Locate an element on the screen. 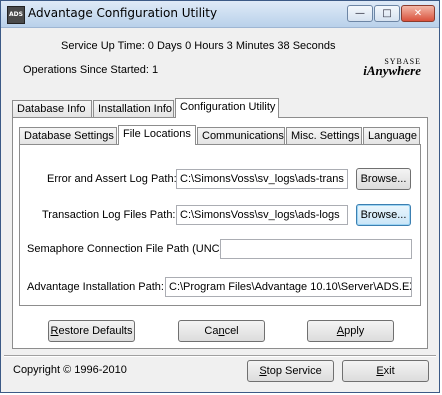 This screenshot has height=395, width=442. maximize-button: □ is located at coordinates (387, 13).